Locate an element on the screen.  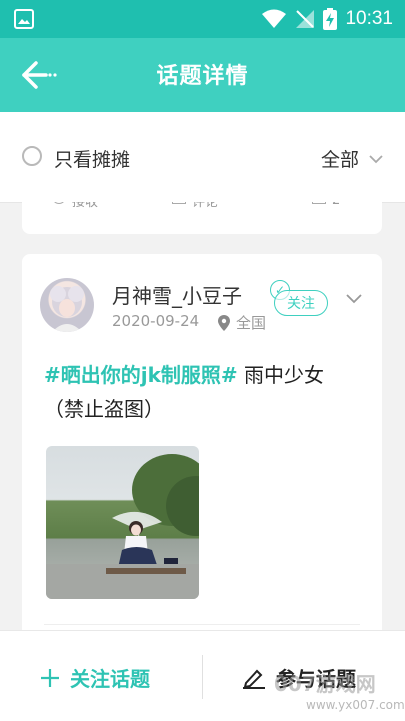
post-date: 2020-09-24 is located at coordinates (156, 321).